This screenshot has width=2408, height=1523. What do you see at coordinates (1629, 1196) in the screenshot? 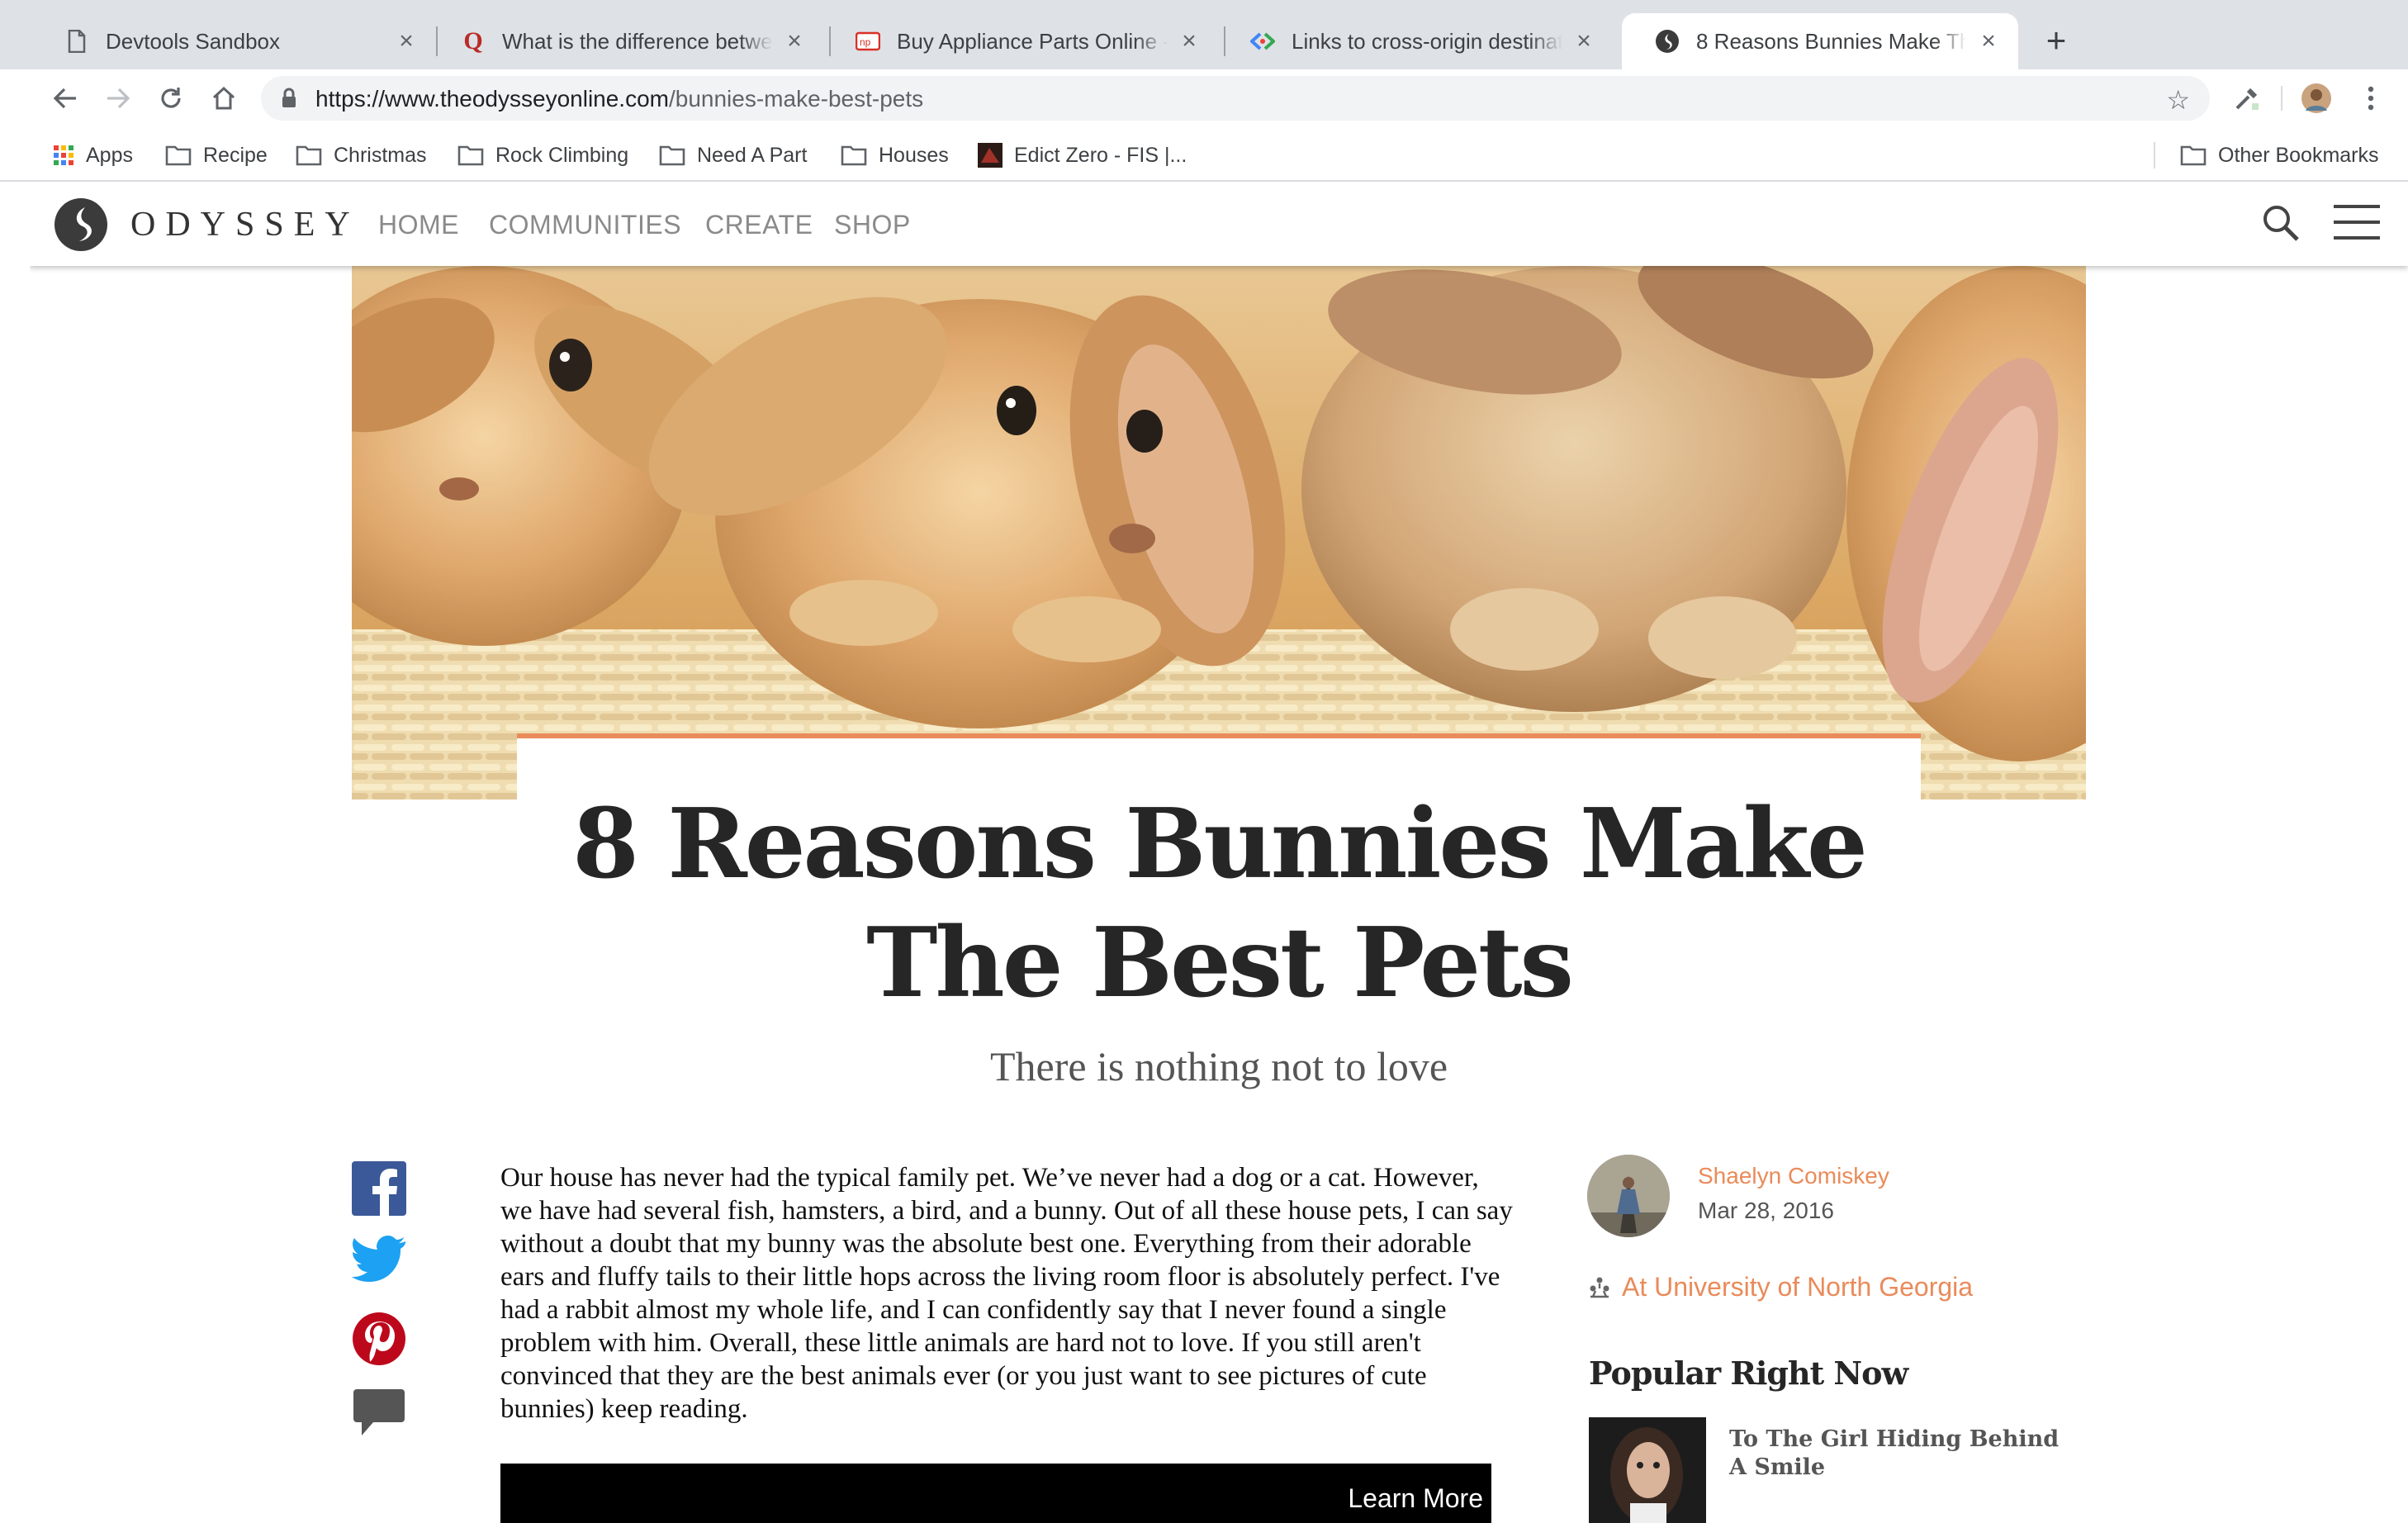
I see `author-avatar` at bounding box center [1629, 1196].